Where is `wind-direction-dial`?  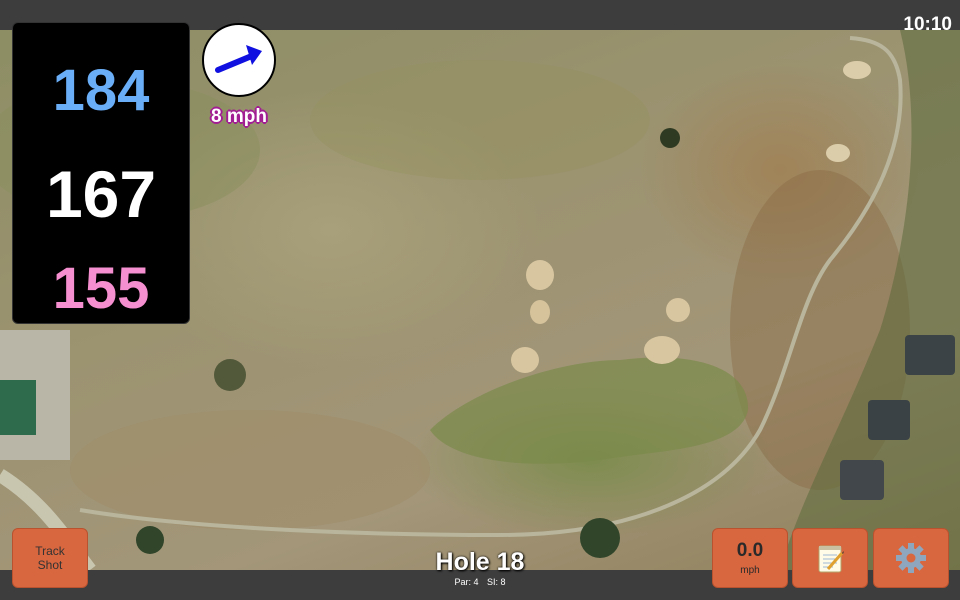
wind-direction-dial is located at coordinates (239, 60).